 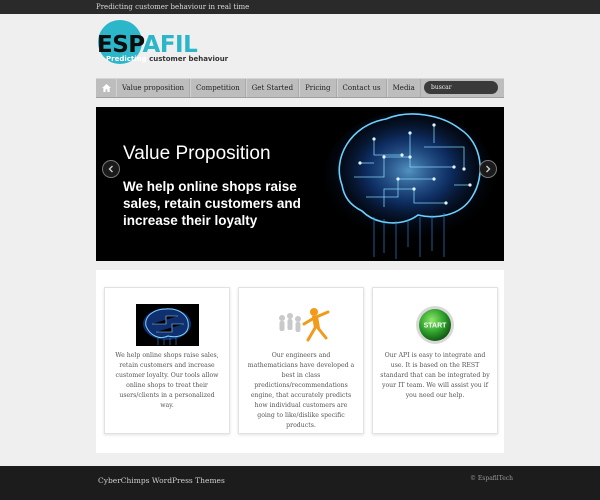 I want to click on nav-item-get-started: Get Started, so click(x=272, y=88).